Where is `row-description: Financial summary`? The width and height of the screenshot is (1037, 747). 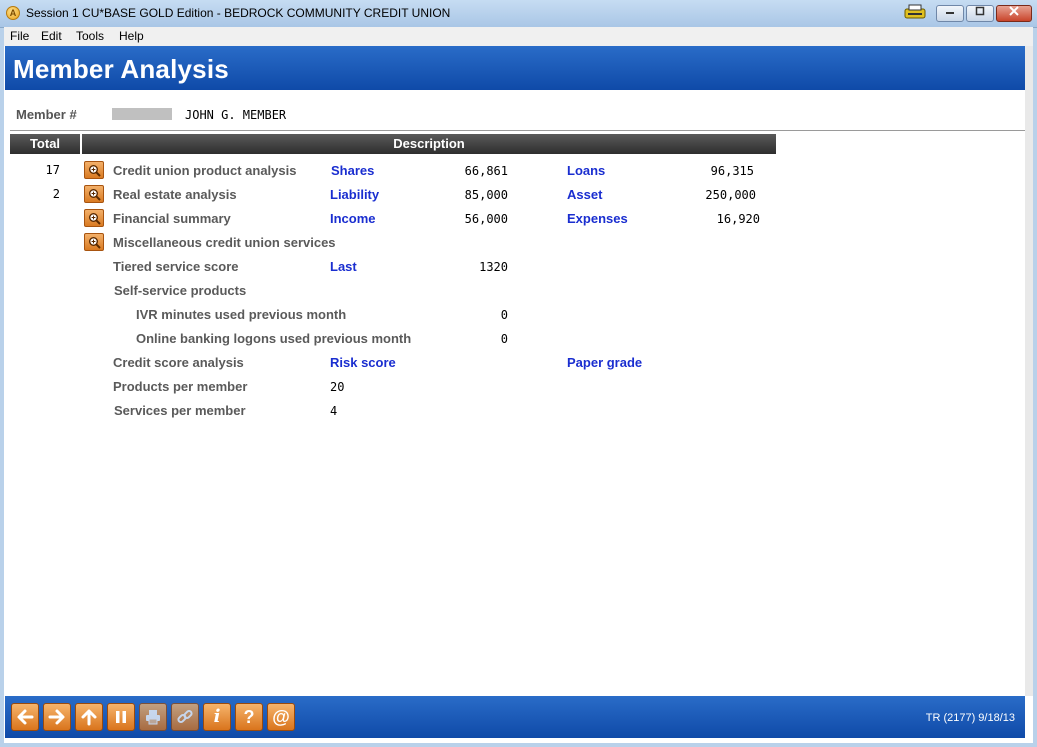 row-description: Financial summary is located at coordinates (172, 218).